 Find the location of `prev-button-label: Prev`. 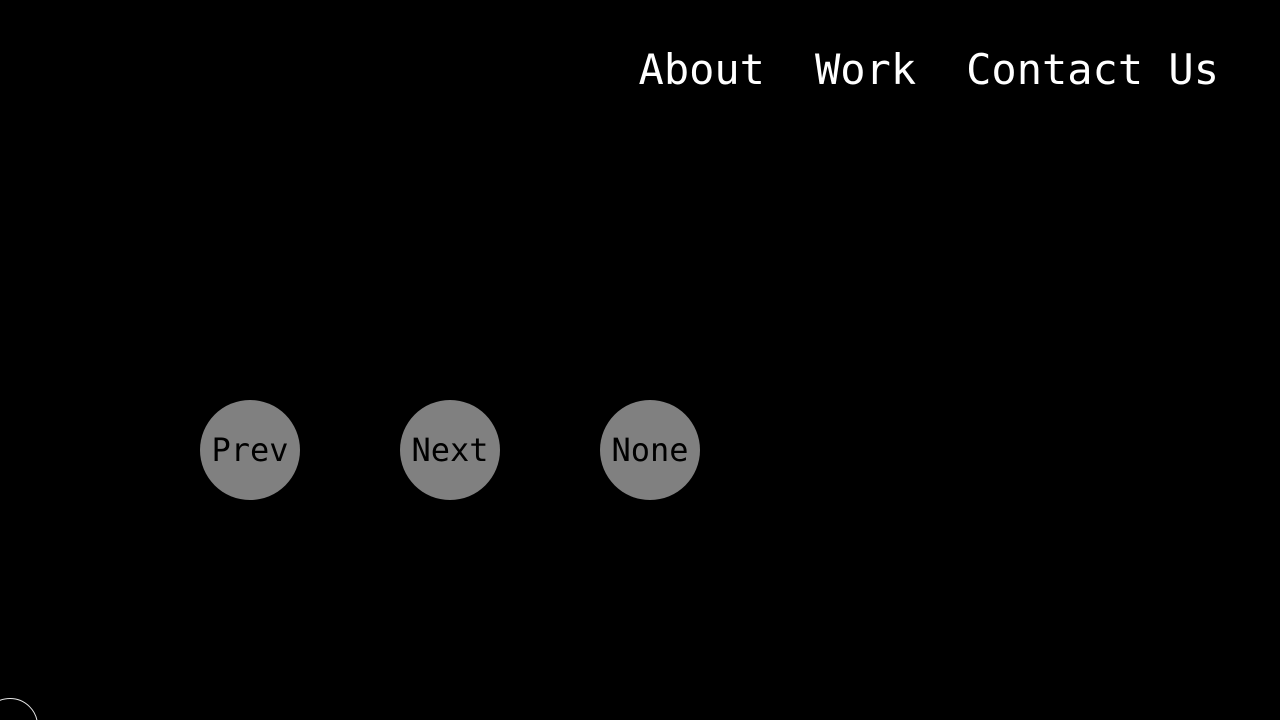

prev-button-label: Prev is located at coordinates (250, 450).